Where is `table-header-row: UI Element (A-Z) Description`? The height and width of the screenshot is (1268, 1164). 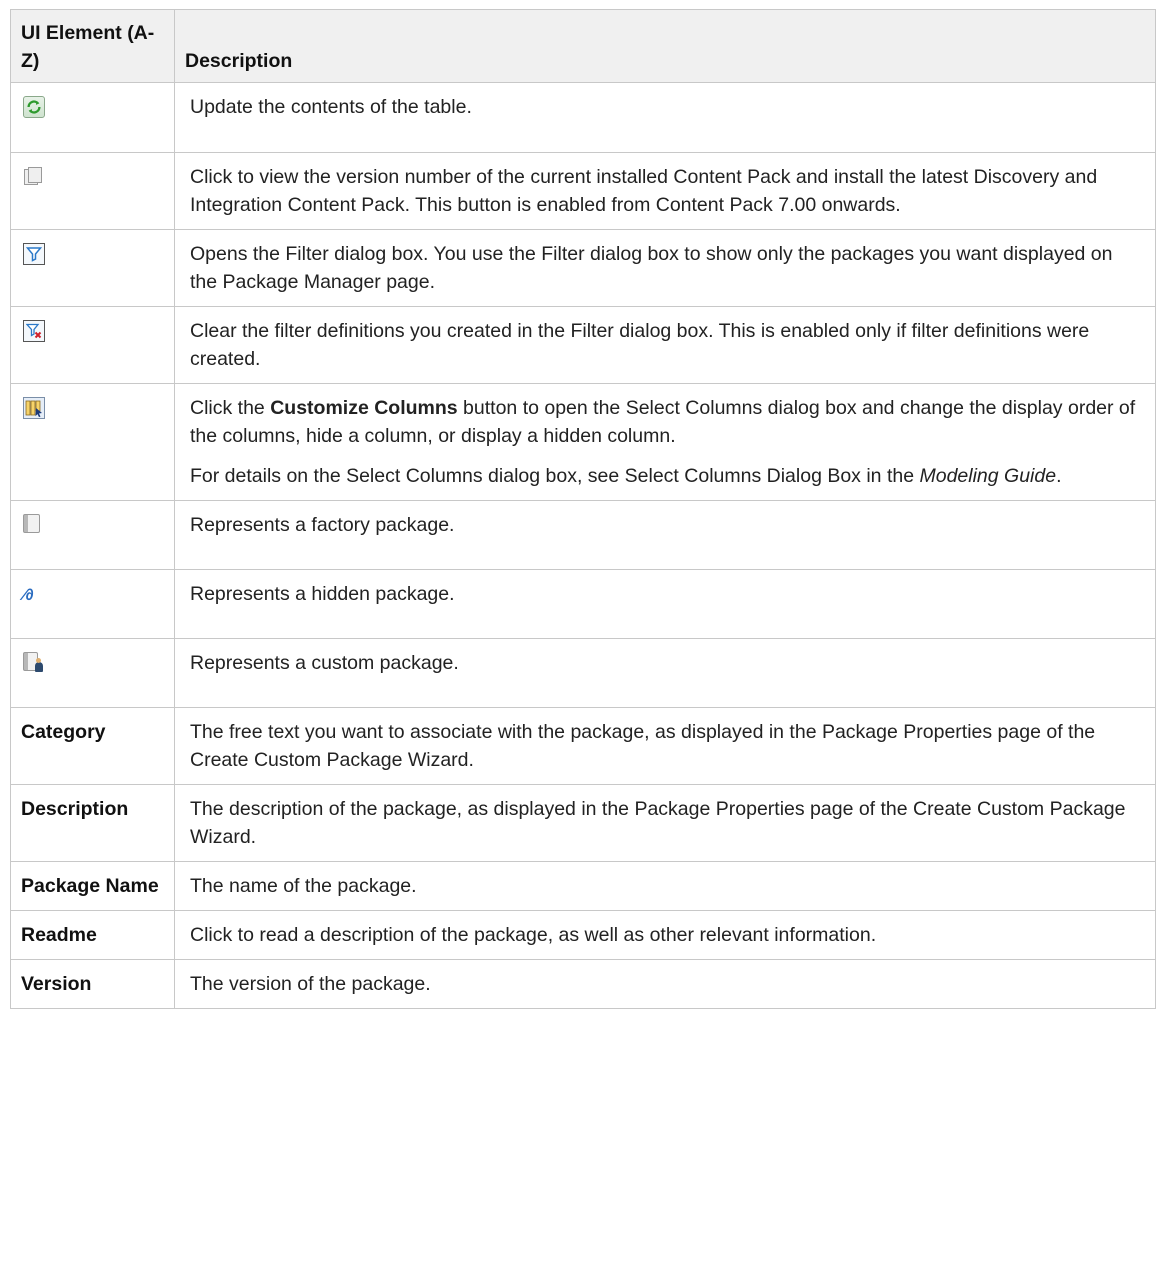 table-header-row: UI Element (A-Z) Description is located at coordinates (583, 46).